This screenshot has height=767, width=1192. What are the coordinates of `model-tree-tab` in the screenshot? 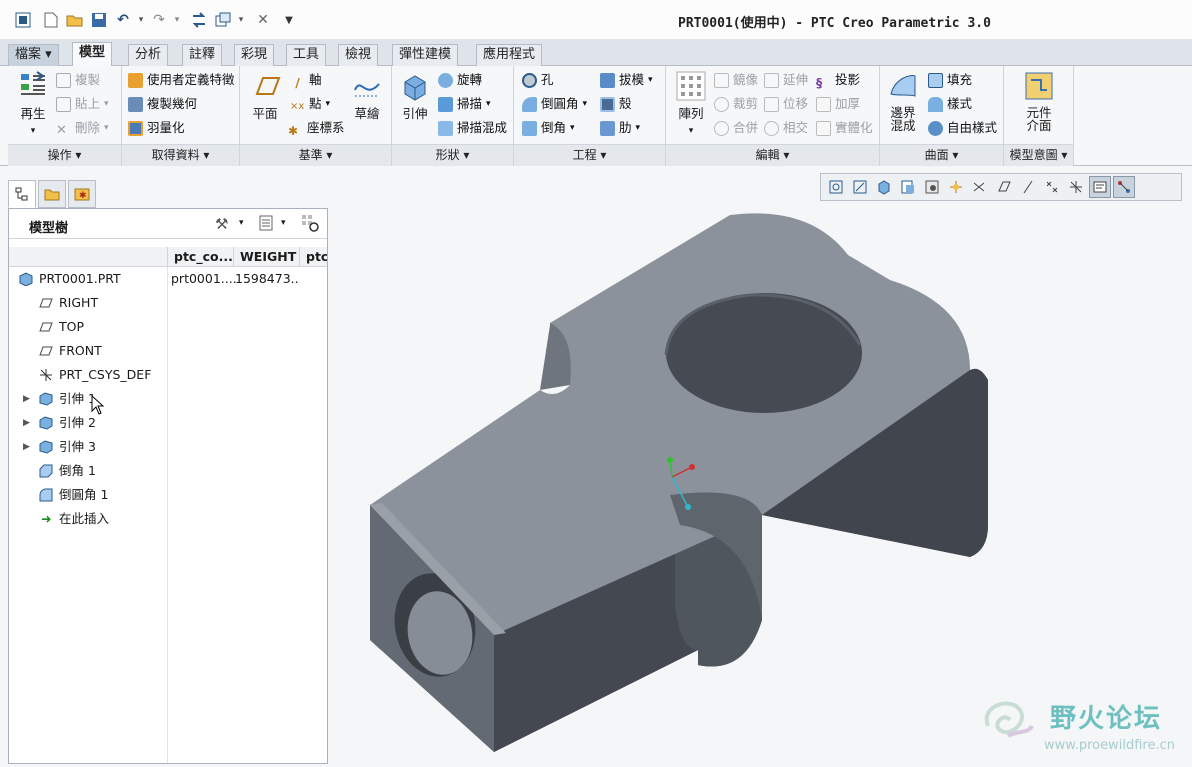 It's located at (22, 194).